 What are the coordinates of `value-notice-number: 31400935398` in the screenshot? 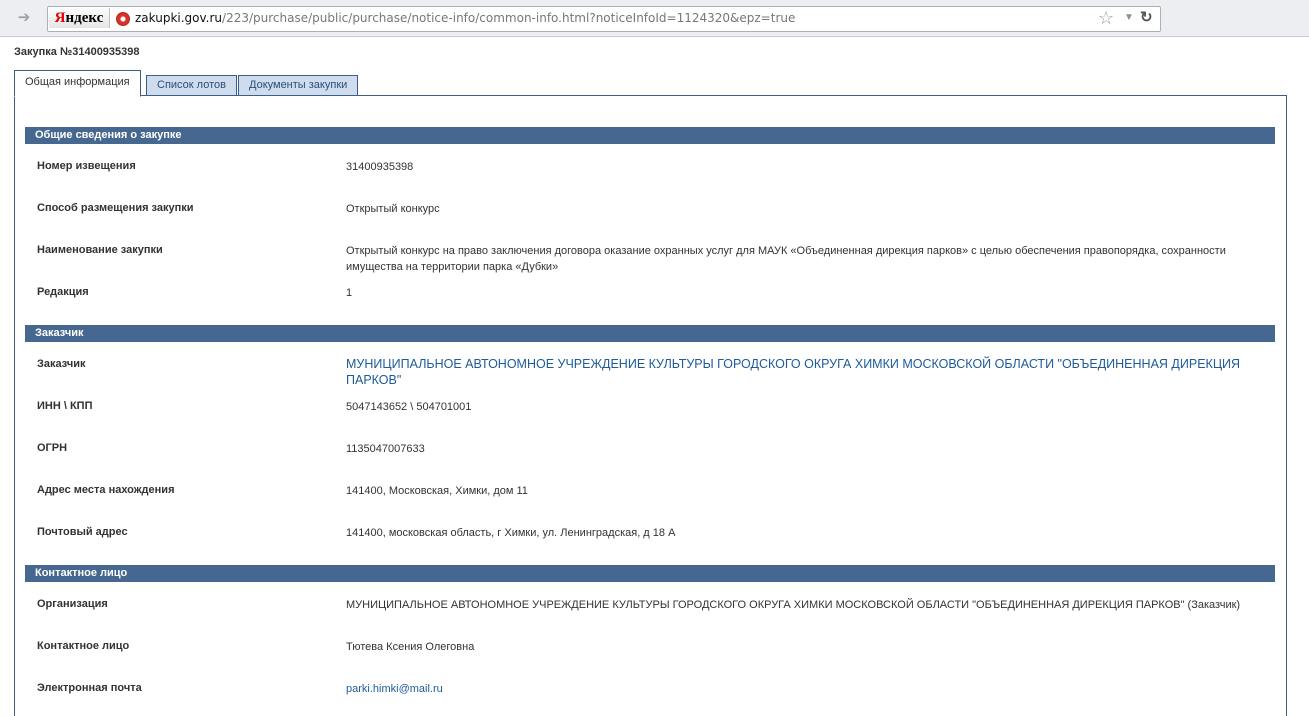 It's located at (380, 167).